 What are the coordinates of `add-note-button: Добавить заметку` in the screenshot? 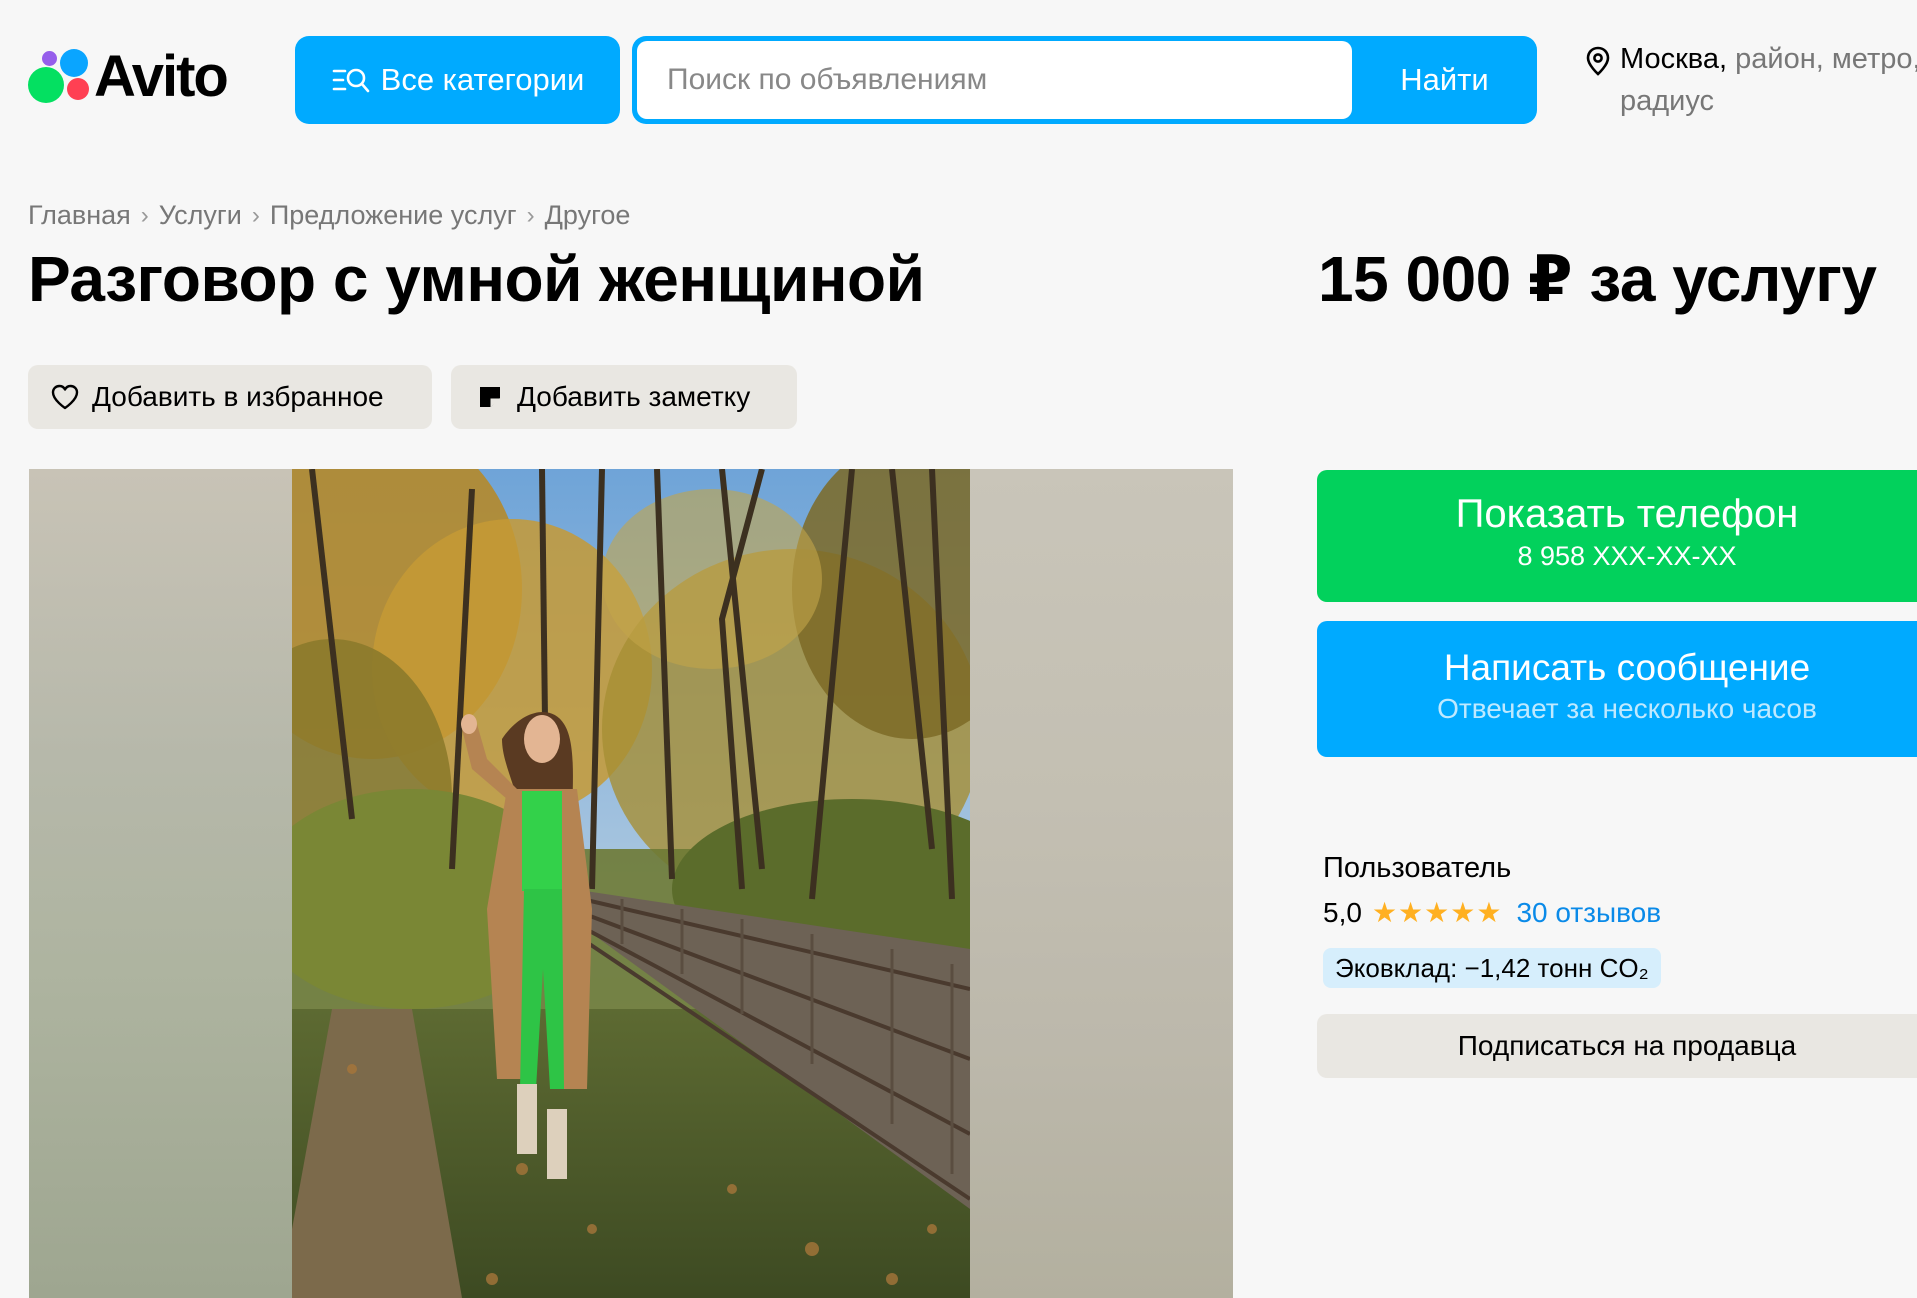 It's located at (624, 397).